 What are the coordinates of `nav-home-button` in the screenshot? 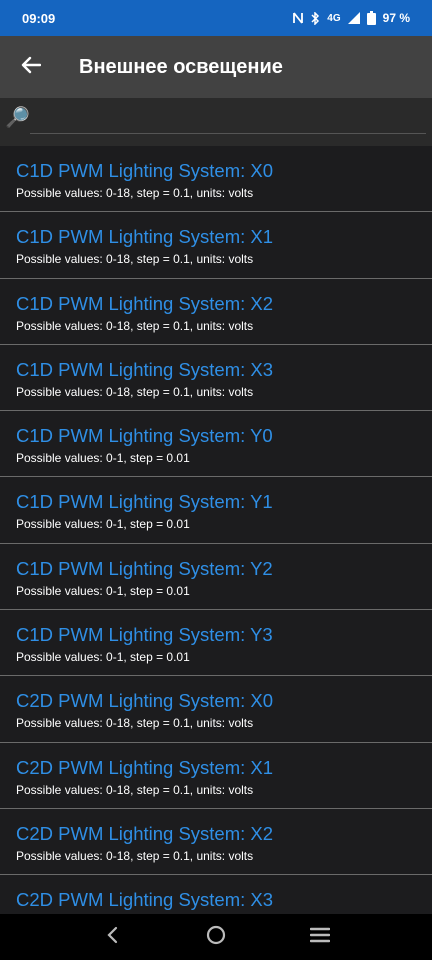 It's located at (216, 937).